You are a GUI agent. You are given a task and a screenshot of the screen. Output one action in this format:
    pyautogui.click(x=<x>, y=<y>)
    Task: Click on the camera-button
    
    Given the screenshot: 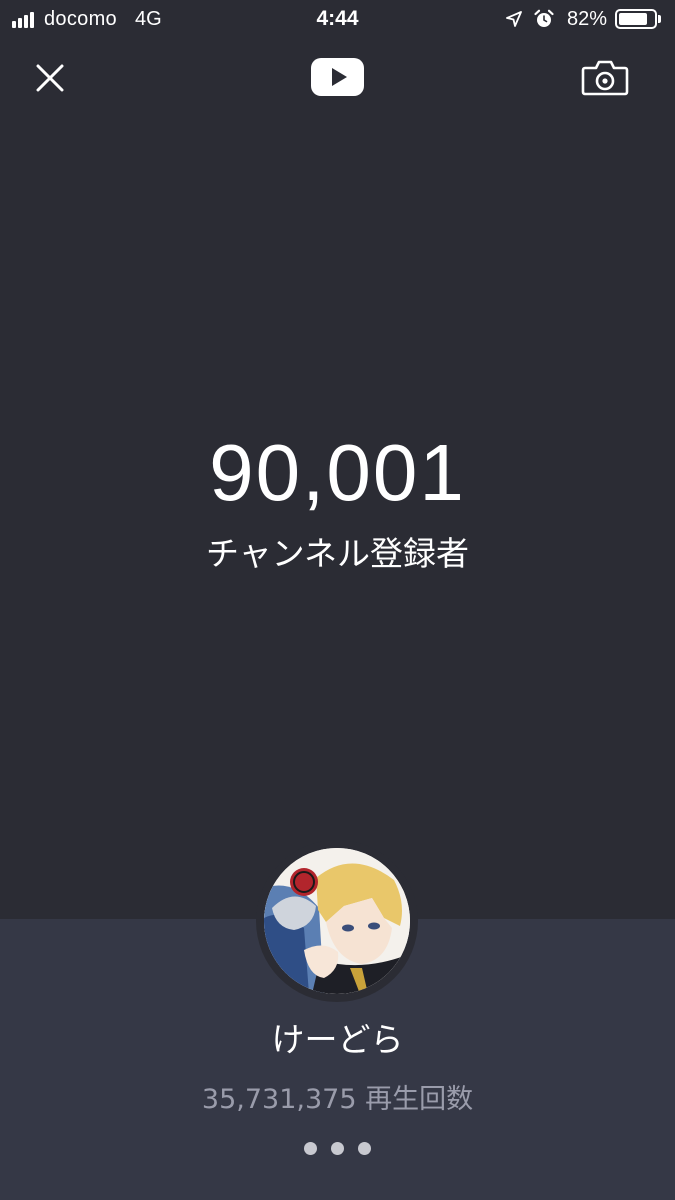 What is the action you would take?
    pyautogui.click(x=605, y=78)
    